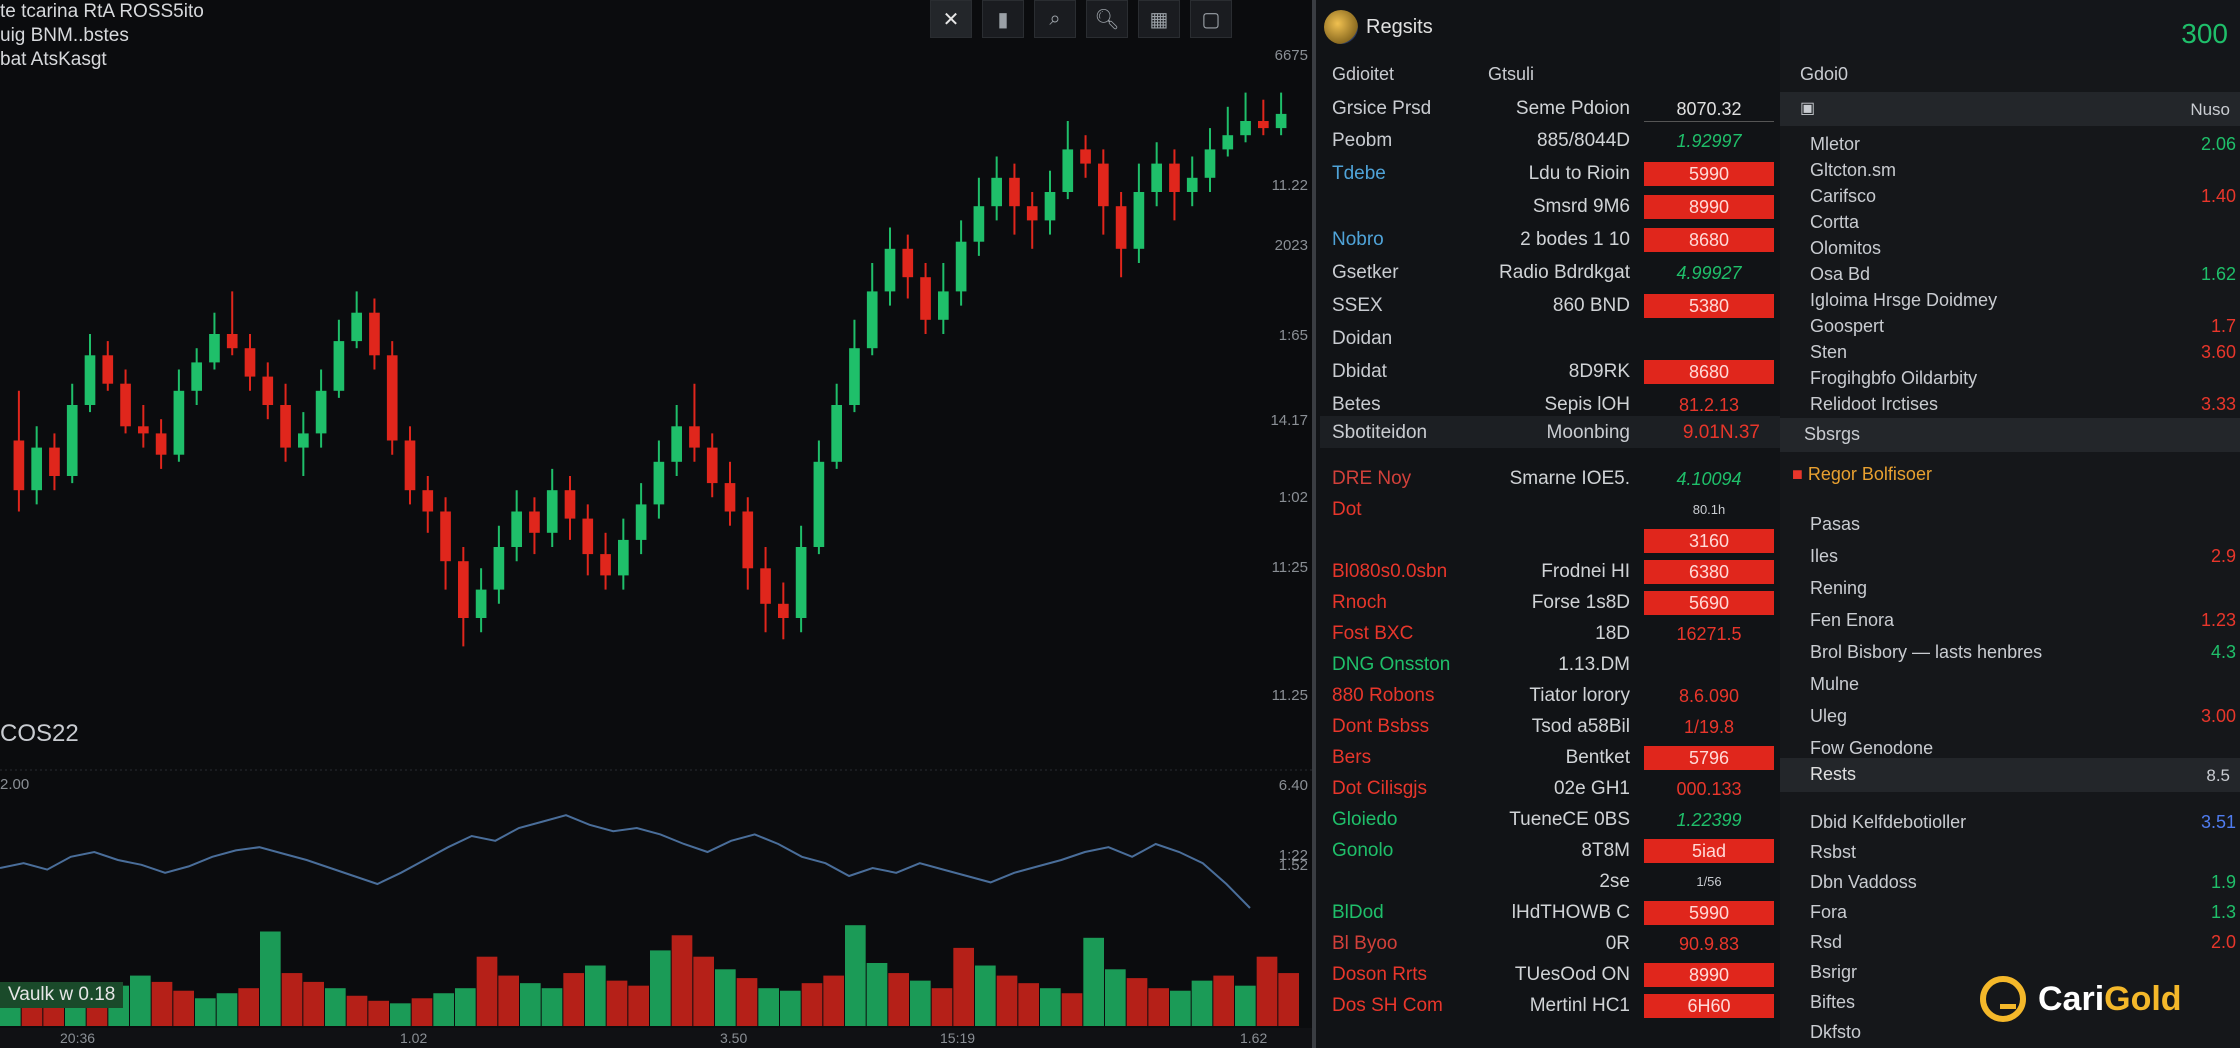  What do you see at coordinates (1580, 602) in the screenshot?
I see `book-row-desc: Forse 1s8D` at bounding box center [1580, 602].